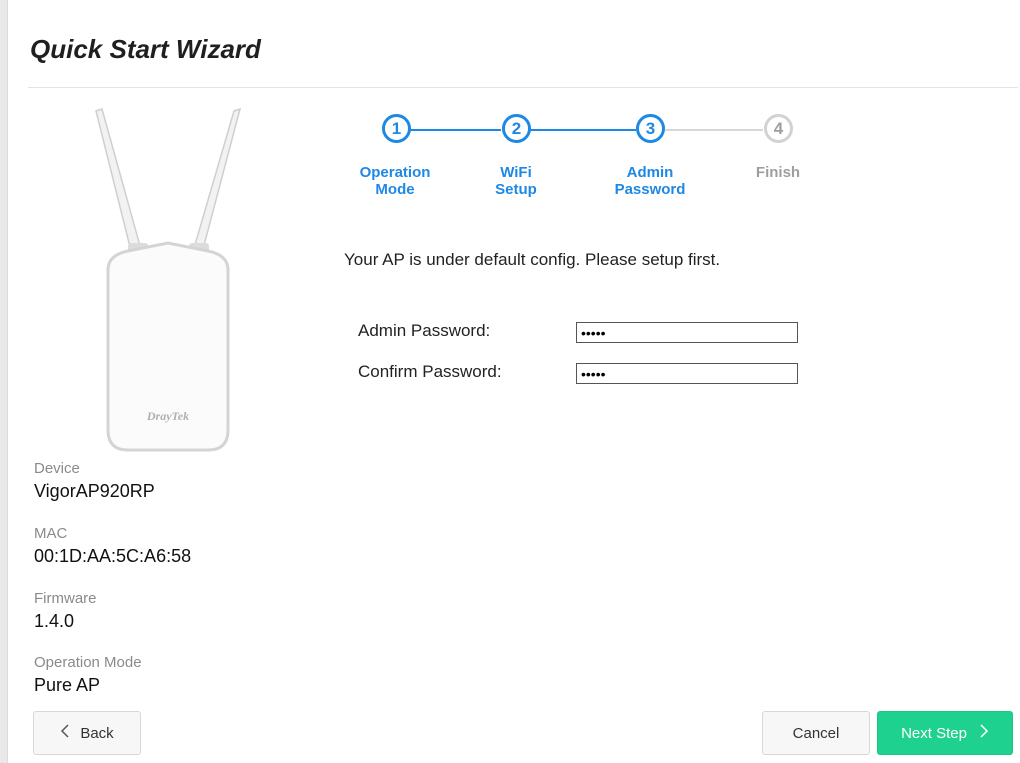 The image size is (1020, 763). What do you see at coordinates (57, 468) in the screenshot?
I see `device-label: Device` at bounding box center [57, 468].